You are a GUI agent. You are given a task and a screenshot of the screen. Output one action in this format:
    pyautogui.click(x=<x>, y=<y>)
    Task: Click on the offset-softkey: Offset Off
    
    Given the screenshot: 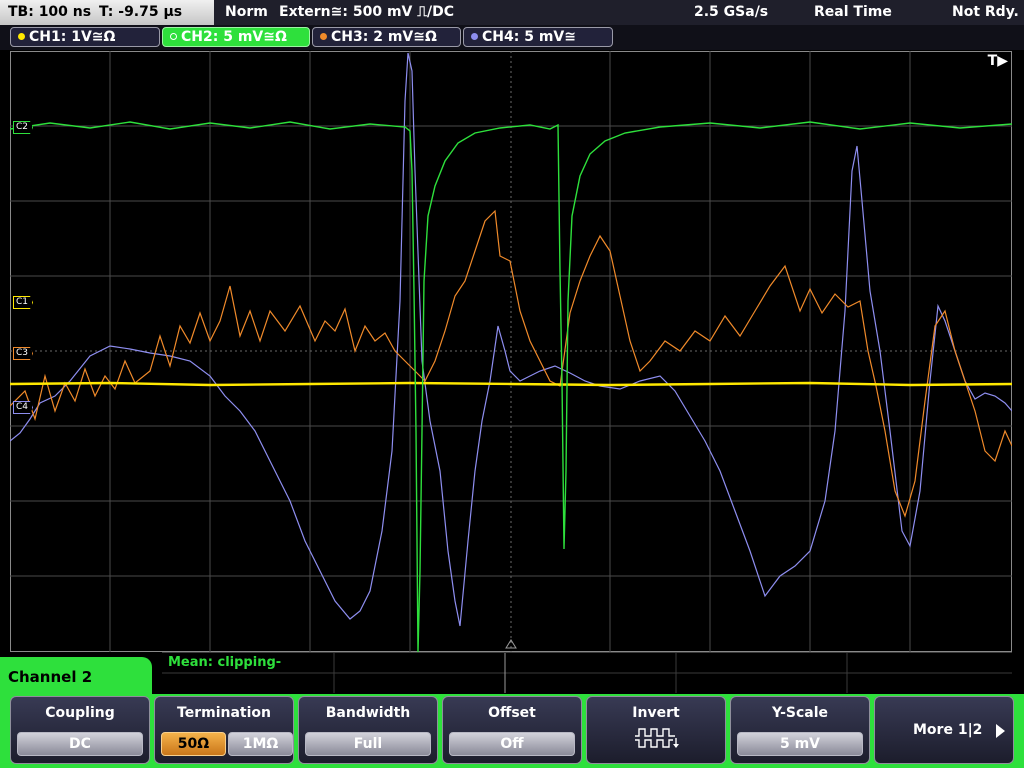 What is the action you would take?
    pyautogui.click(x=512, y=730)
    